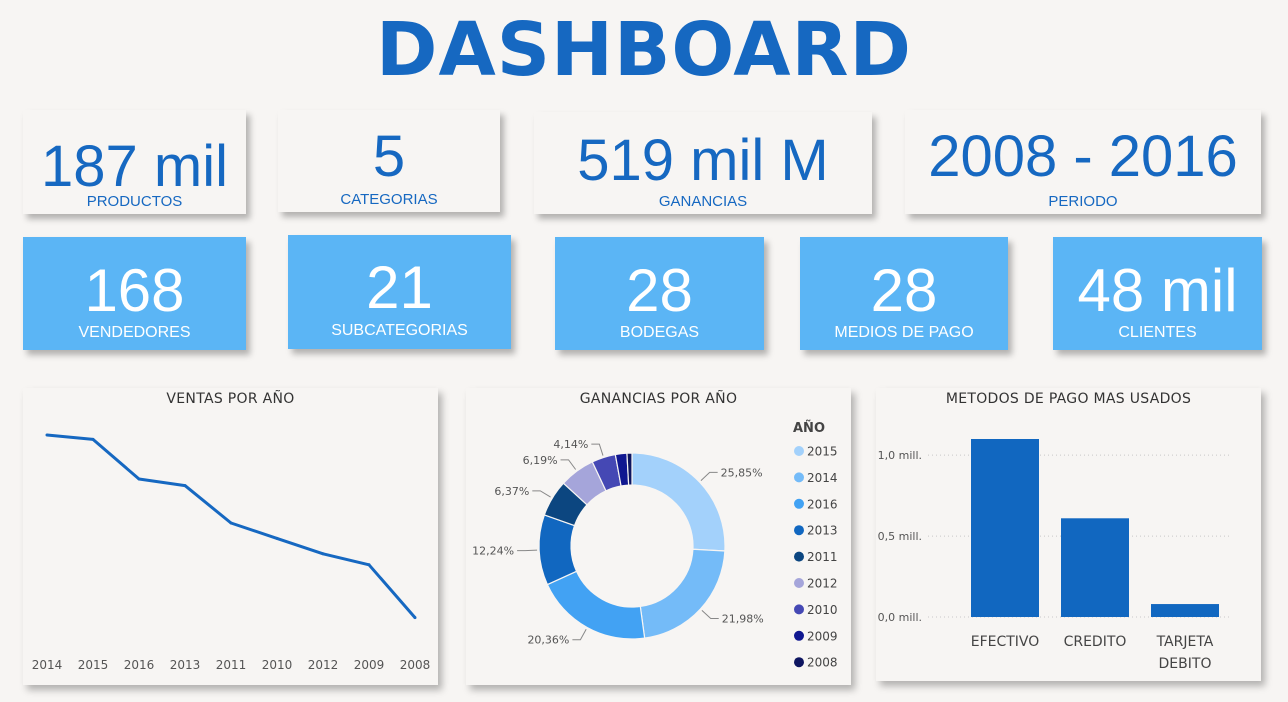  Describe the element at coordinates (415, 665) in the screenshot. I see `x-tick-label: 2008` at that location.